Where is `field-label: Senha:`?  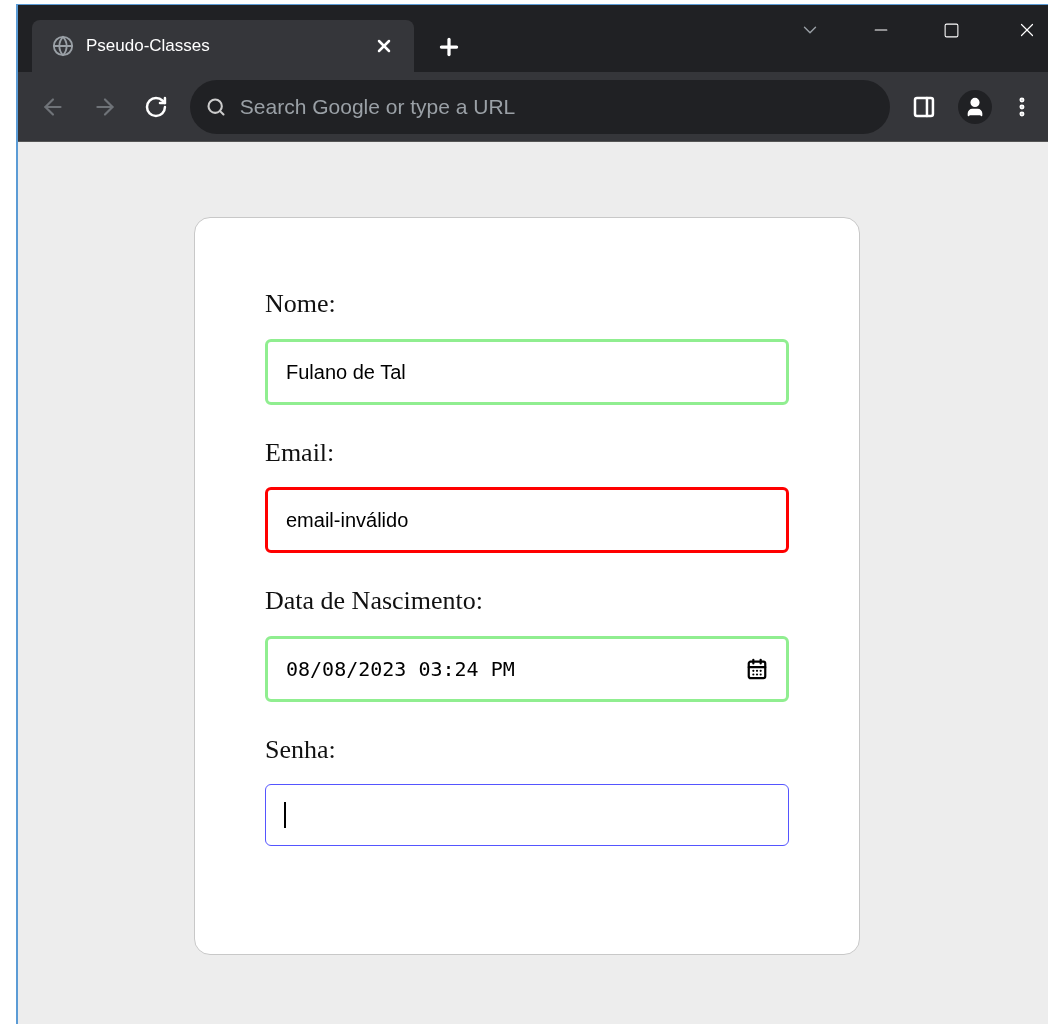 field-label: Senha: is located at coordinates (300, 749).